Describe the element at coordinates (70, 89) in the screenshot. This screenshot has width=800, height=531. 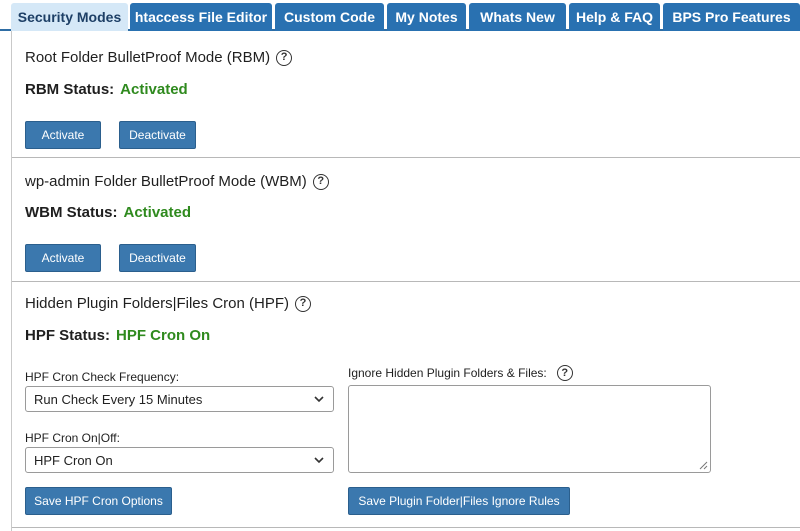
I see `rbm-status-label: RBM Status:` at that location.